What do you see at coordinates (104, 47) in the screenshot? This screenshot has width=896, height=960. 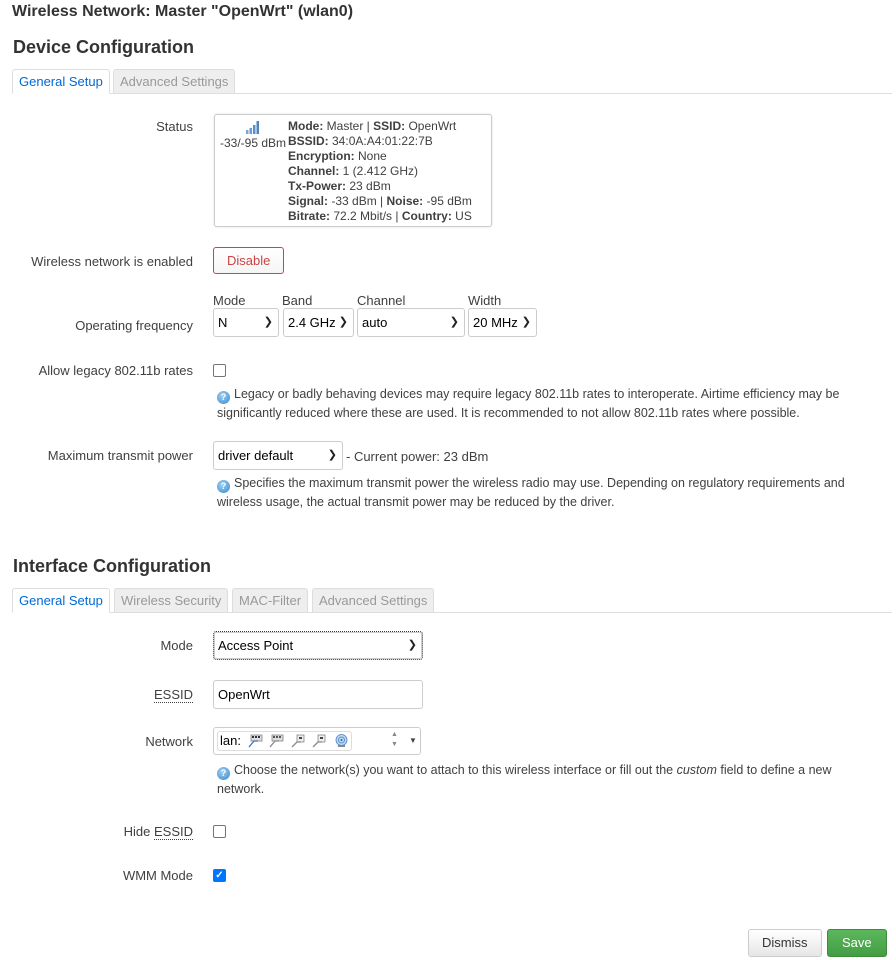 I see `device-config-heading: Device Configuration` at bounding box center [104, 47].